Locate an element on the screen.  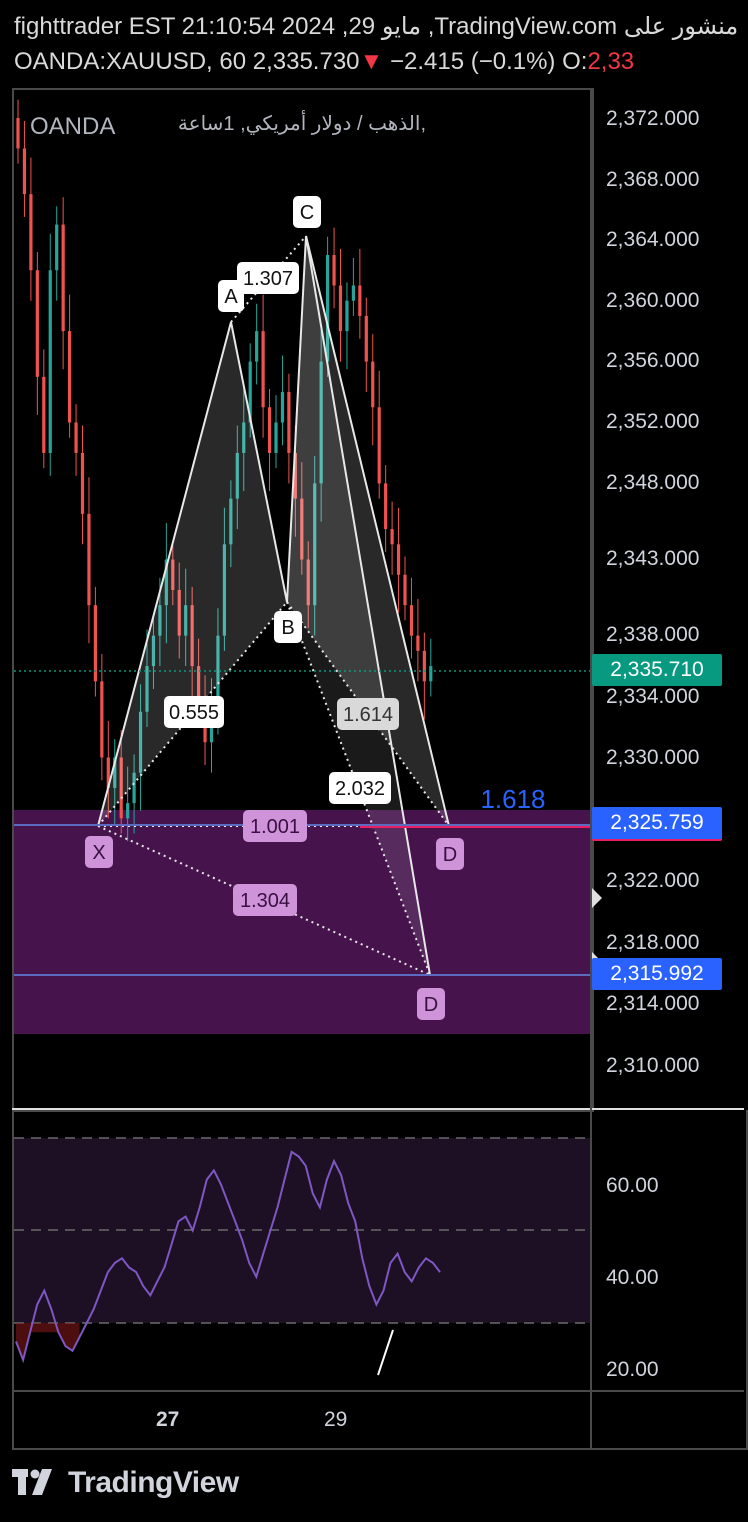
rsi-tick: 40.00 is located at coordinates (632, 1277).